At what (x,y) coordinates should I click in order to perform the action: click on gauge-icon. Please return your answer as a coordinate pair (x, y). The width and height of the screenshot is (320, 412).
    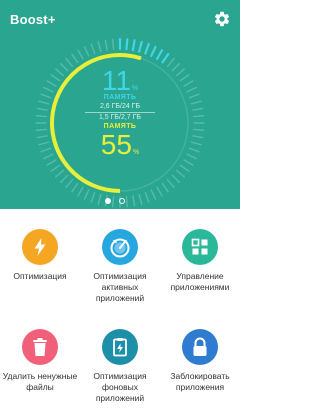
    Looking at the image, I should click on (120, 248).